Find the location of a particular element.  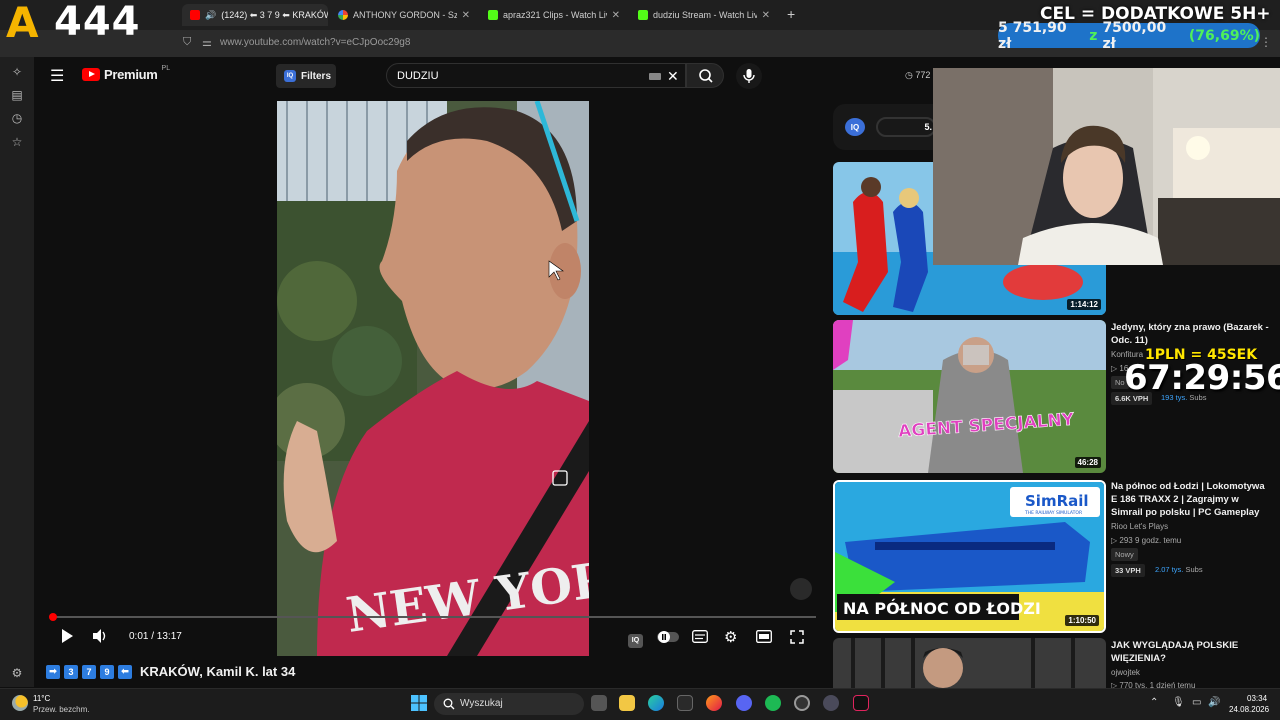

play-button is located at coordinates (67, 637).